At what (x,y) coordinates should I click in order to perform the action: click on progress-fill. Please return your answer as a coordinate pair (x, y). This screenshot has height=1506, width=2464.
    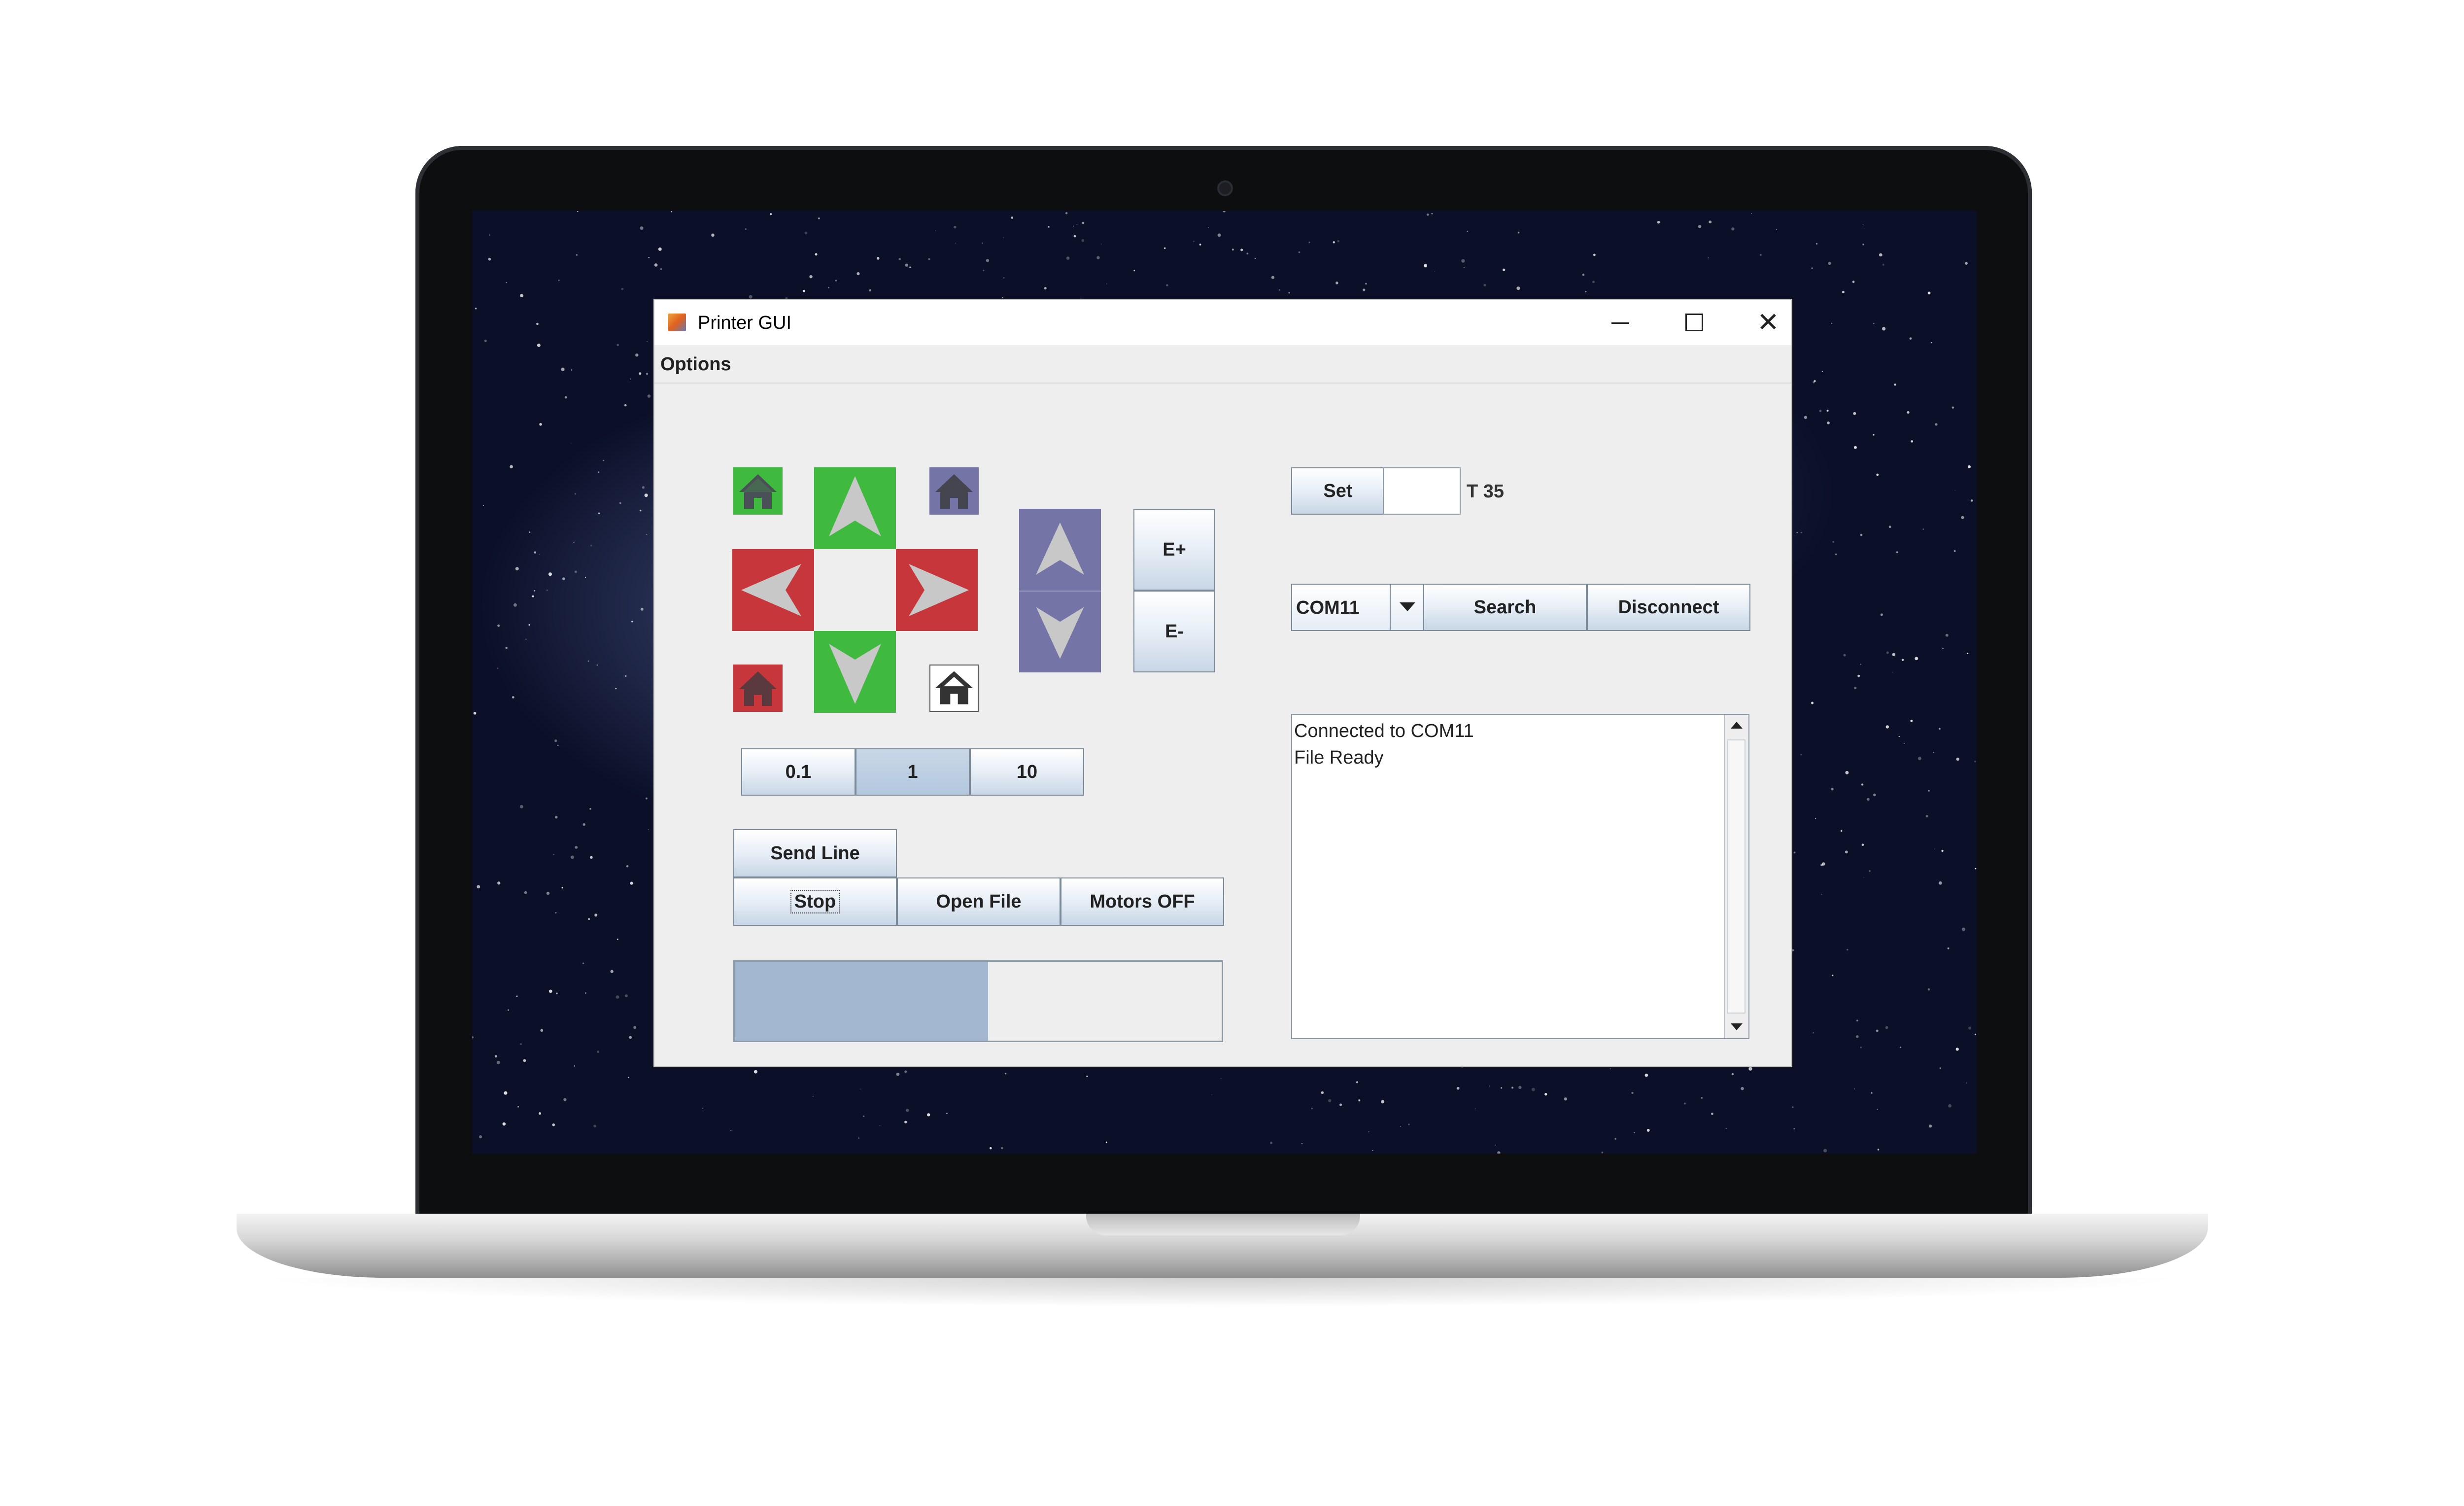
    Looking at the image, I should click on (861, 1001).